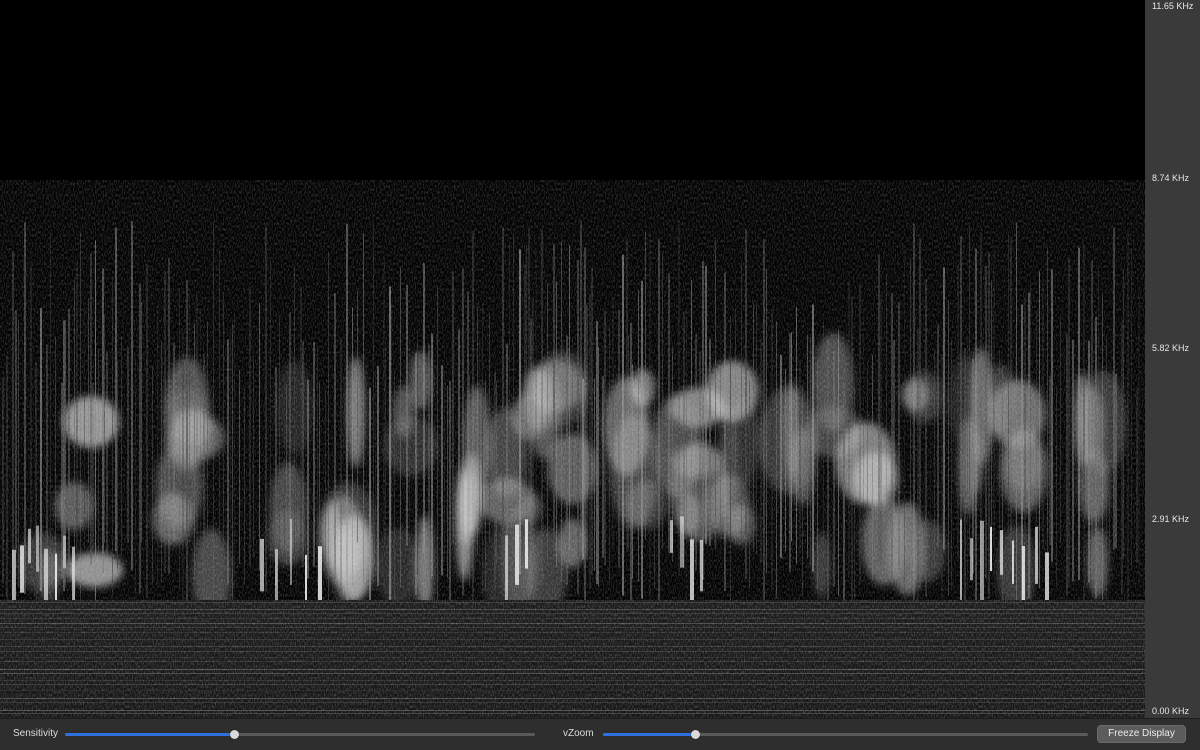  I want to click on sensitivity-slider, so click(300, 734).